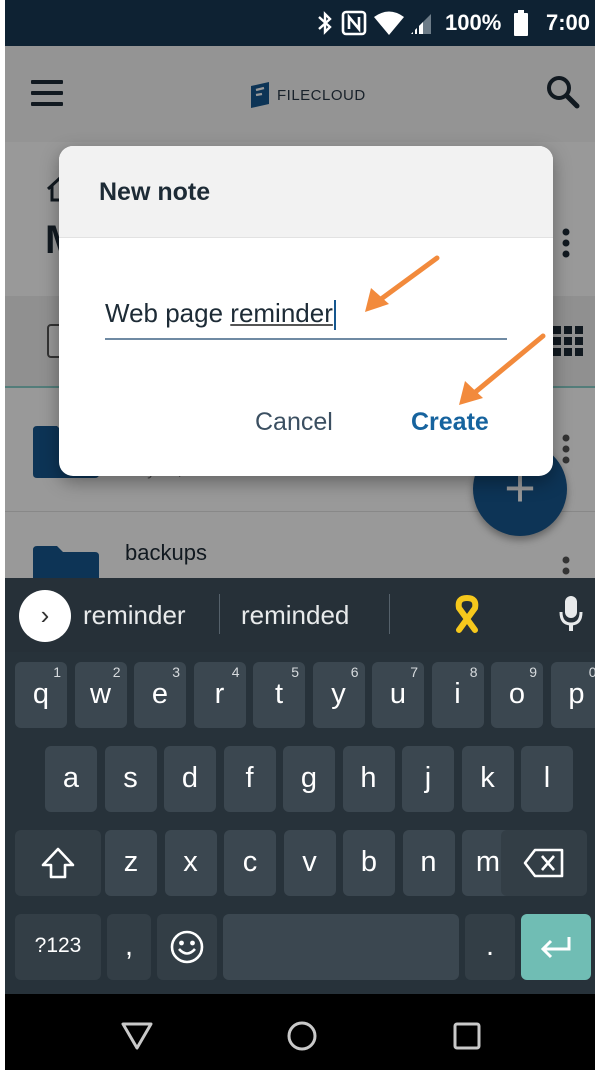 Image resolution: width=600 pixels, height=1070 pixels. Describe the element at coordinates (521, 23) in the screenshot. I see `battery-icon` at that location.